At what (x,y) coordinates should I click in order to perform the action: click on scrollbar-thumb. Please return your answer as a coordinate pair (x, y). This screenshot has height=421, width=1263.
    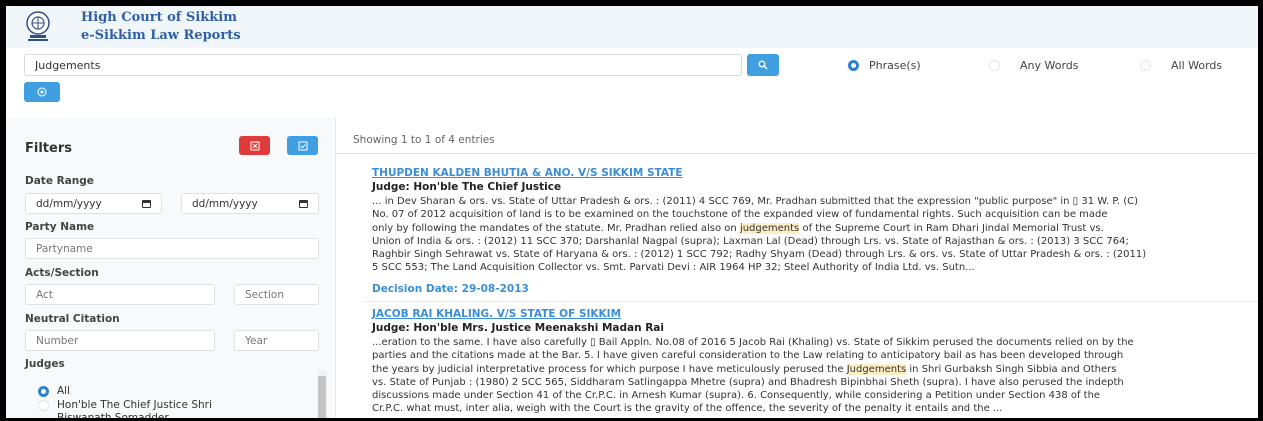
    Looking at the image, I should click on (322, 397).